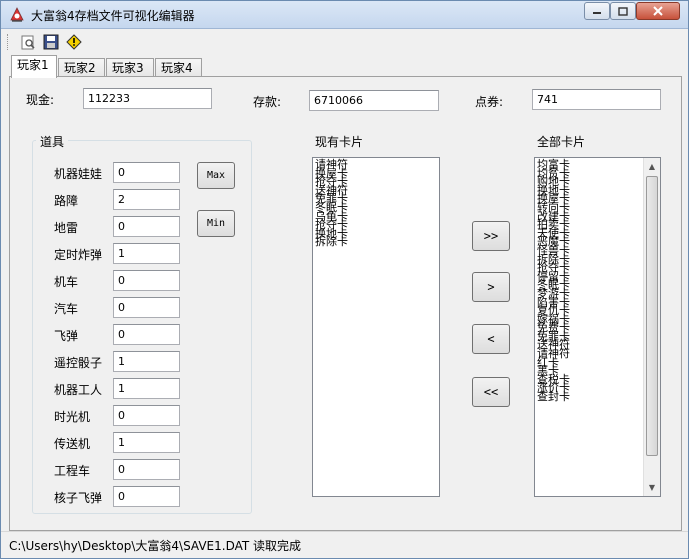  I want to click on status-bar: C:\Users\hy\Desktop\大富翁4\SAVE1.DAT 读取完成, so click(344, 544).